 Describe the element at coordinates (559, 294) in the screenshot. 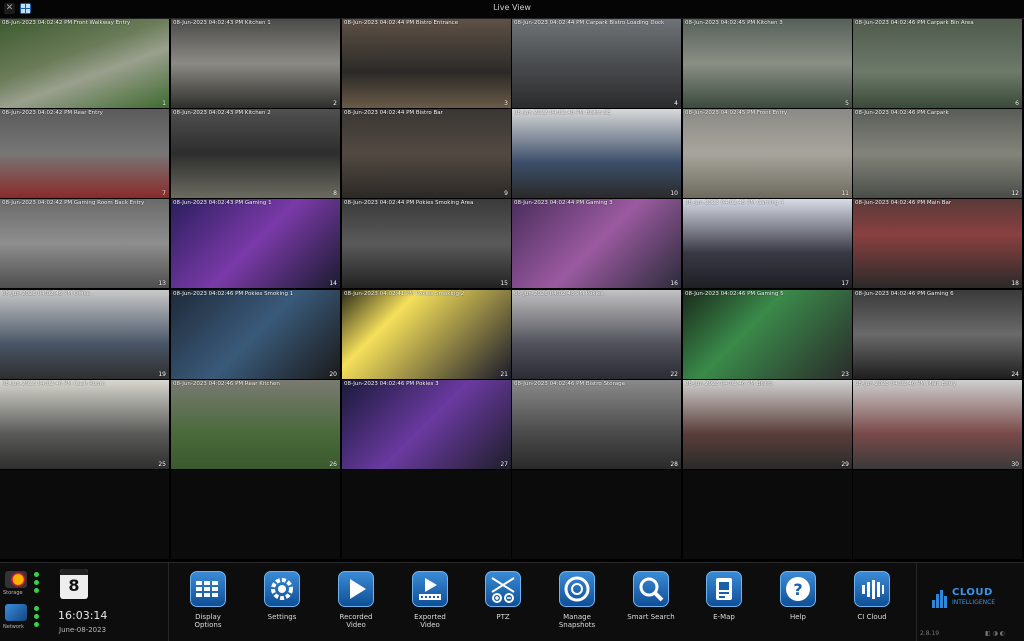

I see `camera-overlay-text: 08-Jun-2023 04:02:48 PM Pokies` at that location.